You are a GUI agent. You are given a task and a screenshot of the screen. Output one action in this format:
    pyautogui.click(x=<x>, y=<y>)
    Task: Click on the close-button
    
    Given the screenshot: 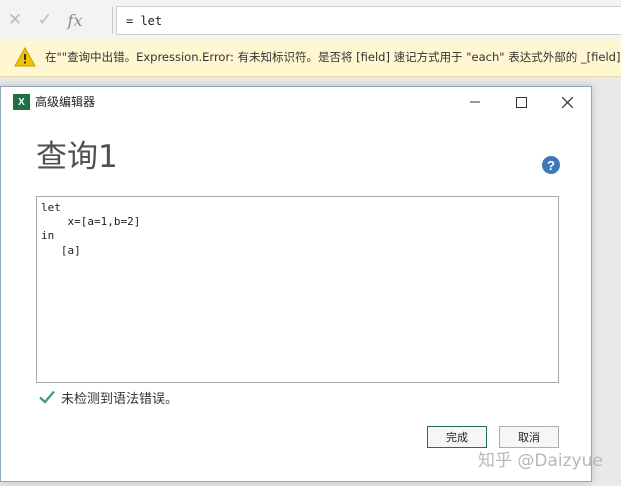 What is the action you would take?
    pyautogui.click(x=567, y=102)
    